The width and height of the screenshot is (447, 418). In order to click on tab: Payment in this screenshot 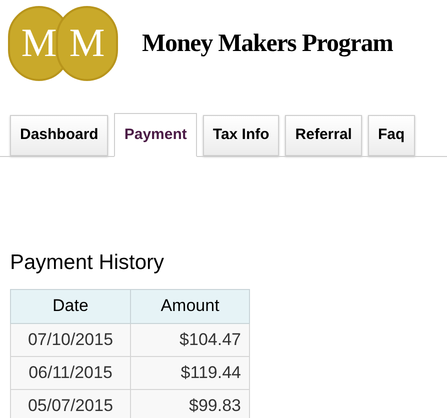, I will do `click(155, 135)`.